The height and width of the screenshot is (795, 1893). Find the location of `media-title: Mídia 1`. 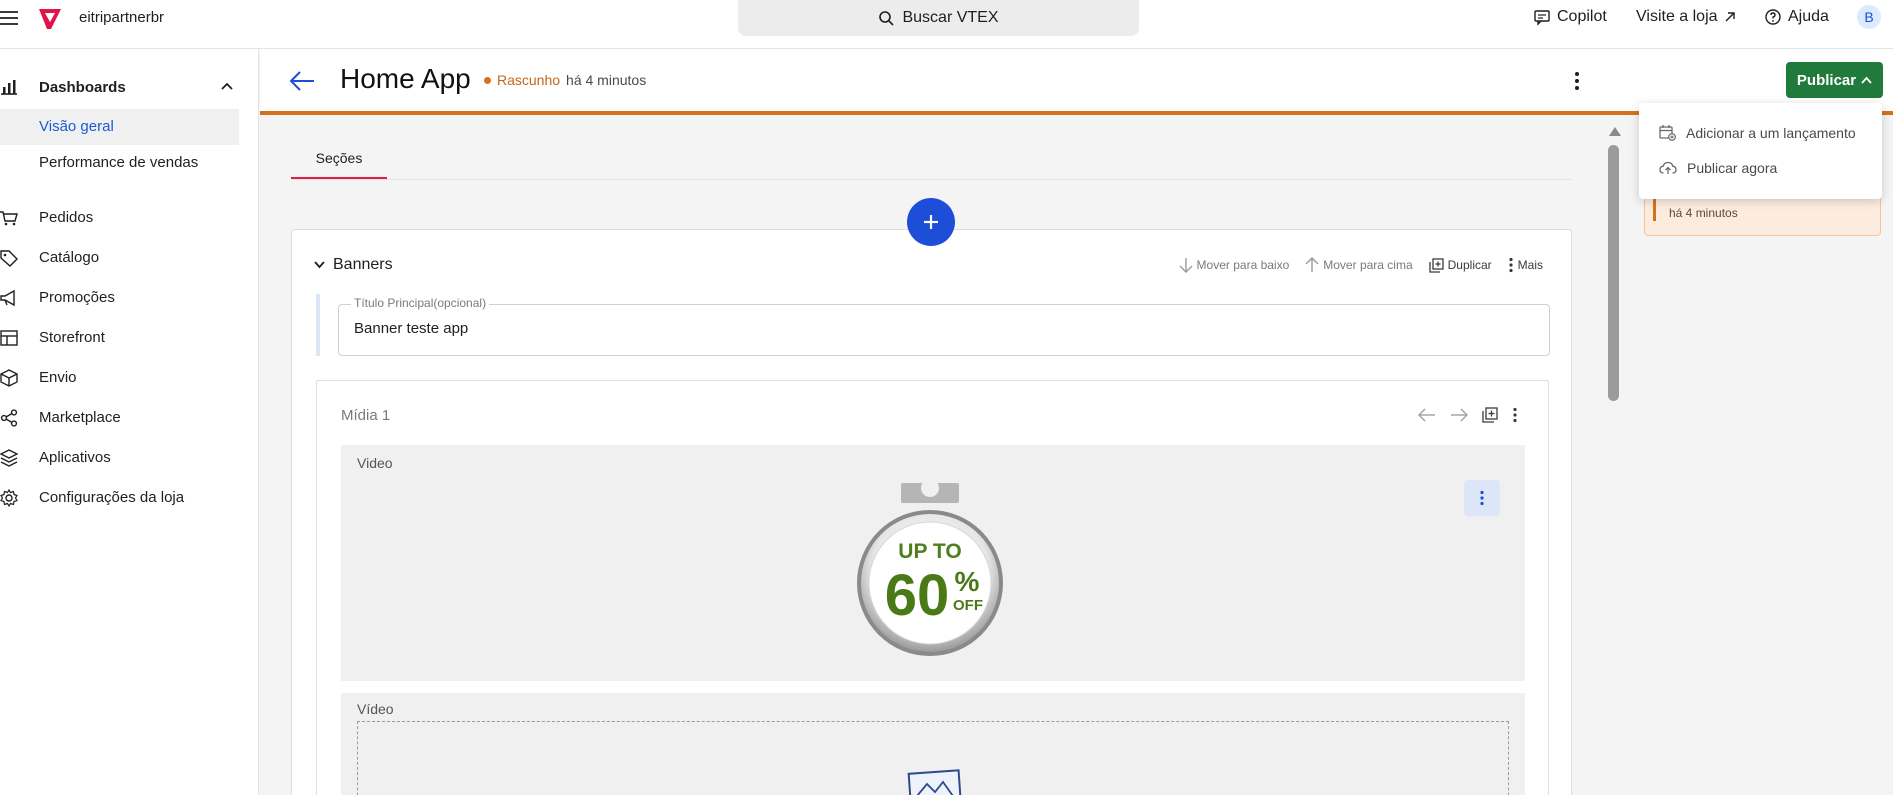

media-title: Mídia 1 is located at coordinates (366, 415).